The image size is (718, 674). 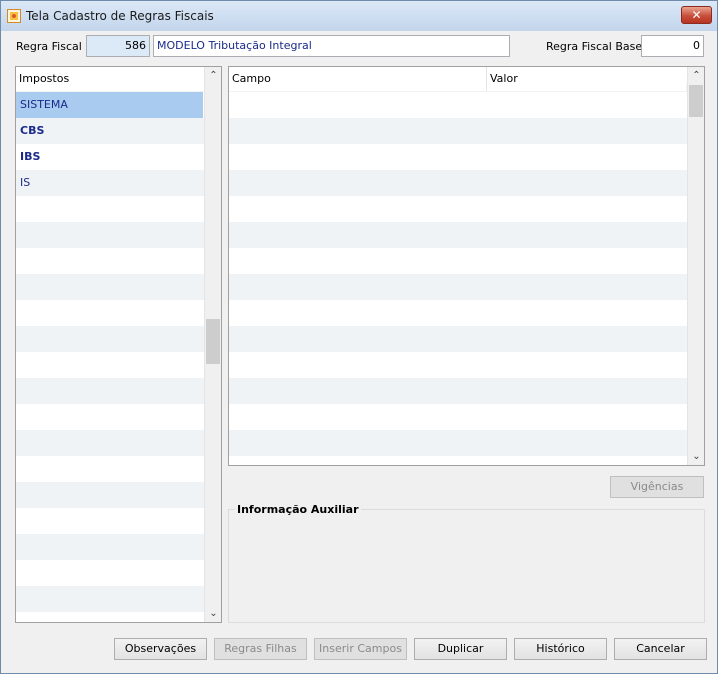 What do you see at coordinates (657, 487) in the screenshot?
I see `vigencias-button: Vigências` at bounding box center [657, 487].